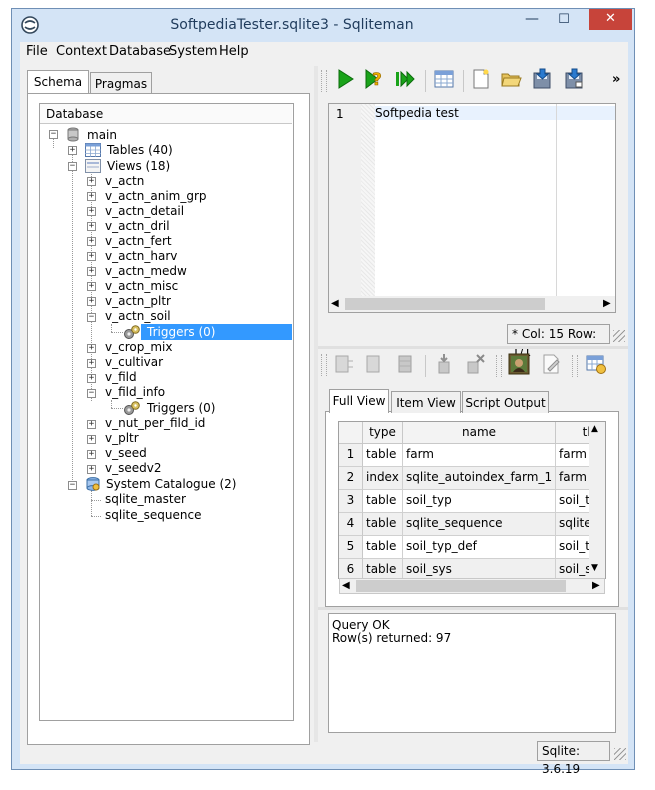 The height and width of the screenshot is (790, 655). What do you see at coordinates (138, 316) in the screenshot?
I see `tree-item-view: v_actn_soil` at bounding box center [138, 316].